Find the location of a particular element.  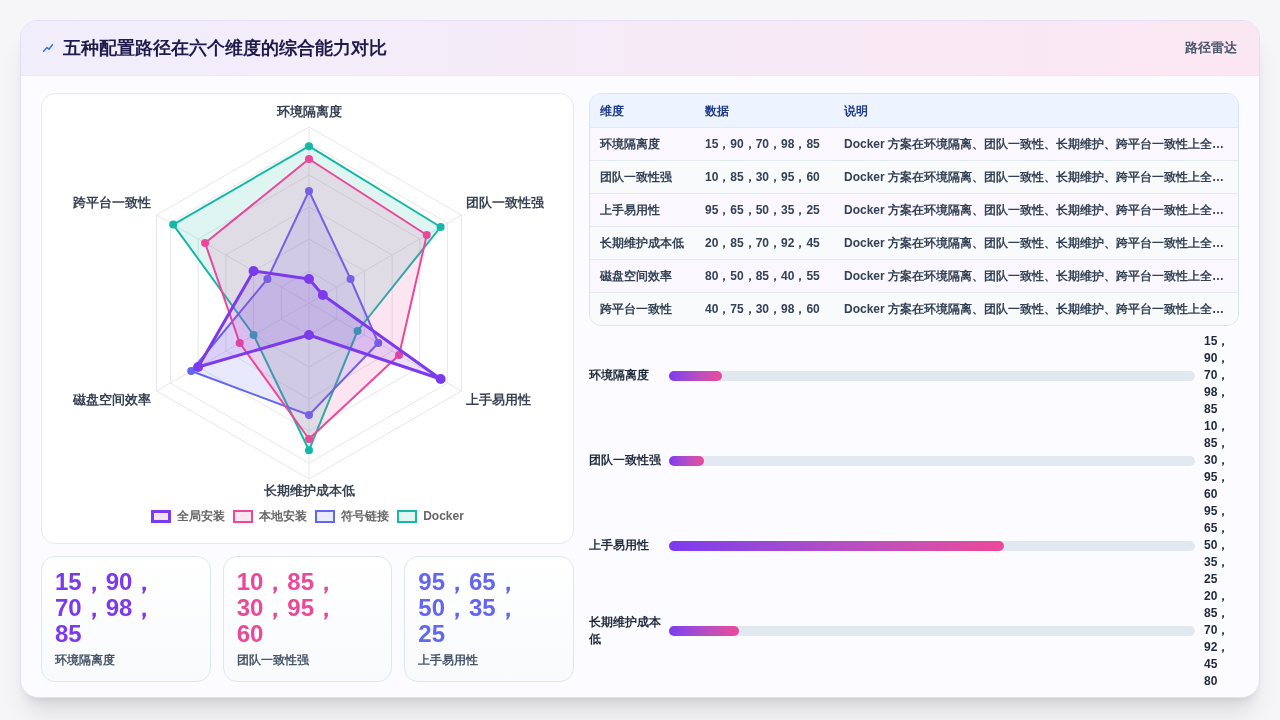

column-header: 维度 is located at coordinates (612, 111).